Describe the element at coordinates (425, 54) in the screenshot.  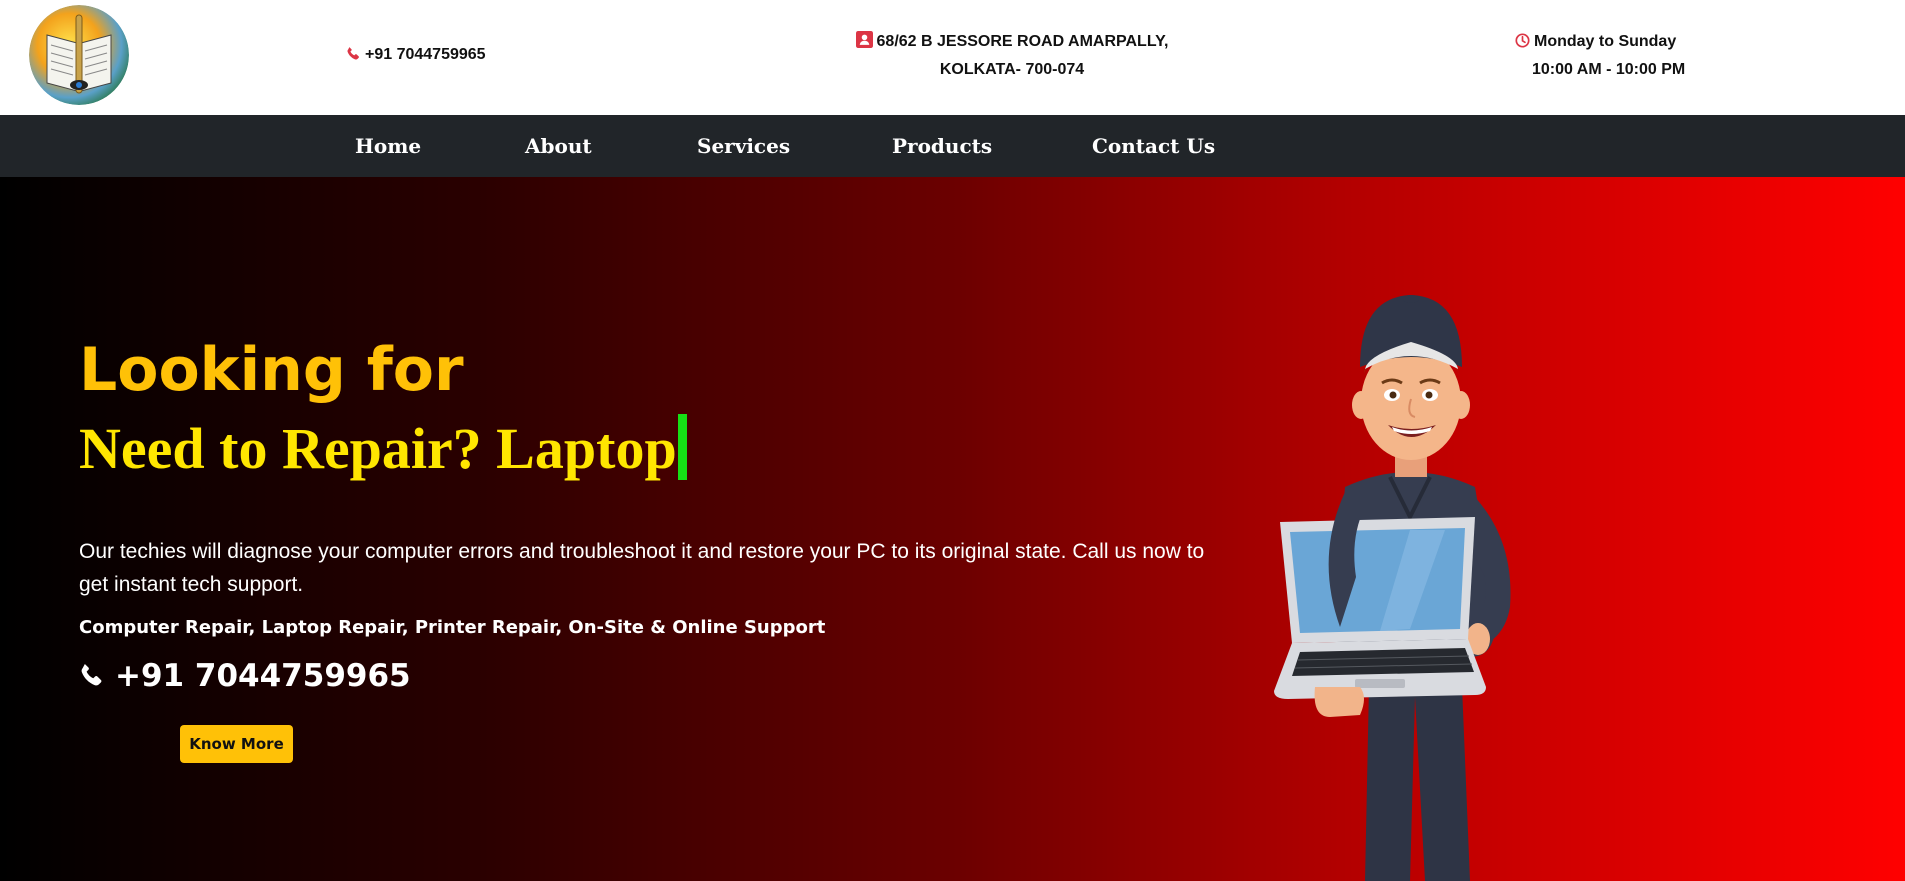
I see `header-phone-text: +91 7044759965` at that location.